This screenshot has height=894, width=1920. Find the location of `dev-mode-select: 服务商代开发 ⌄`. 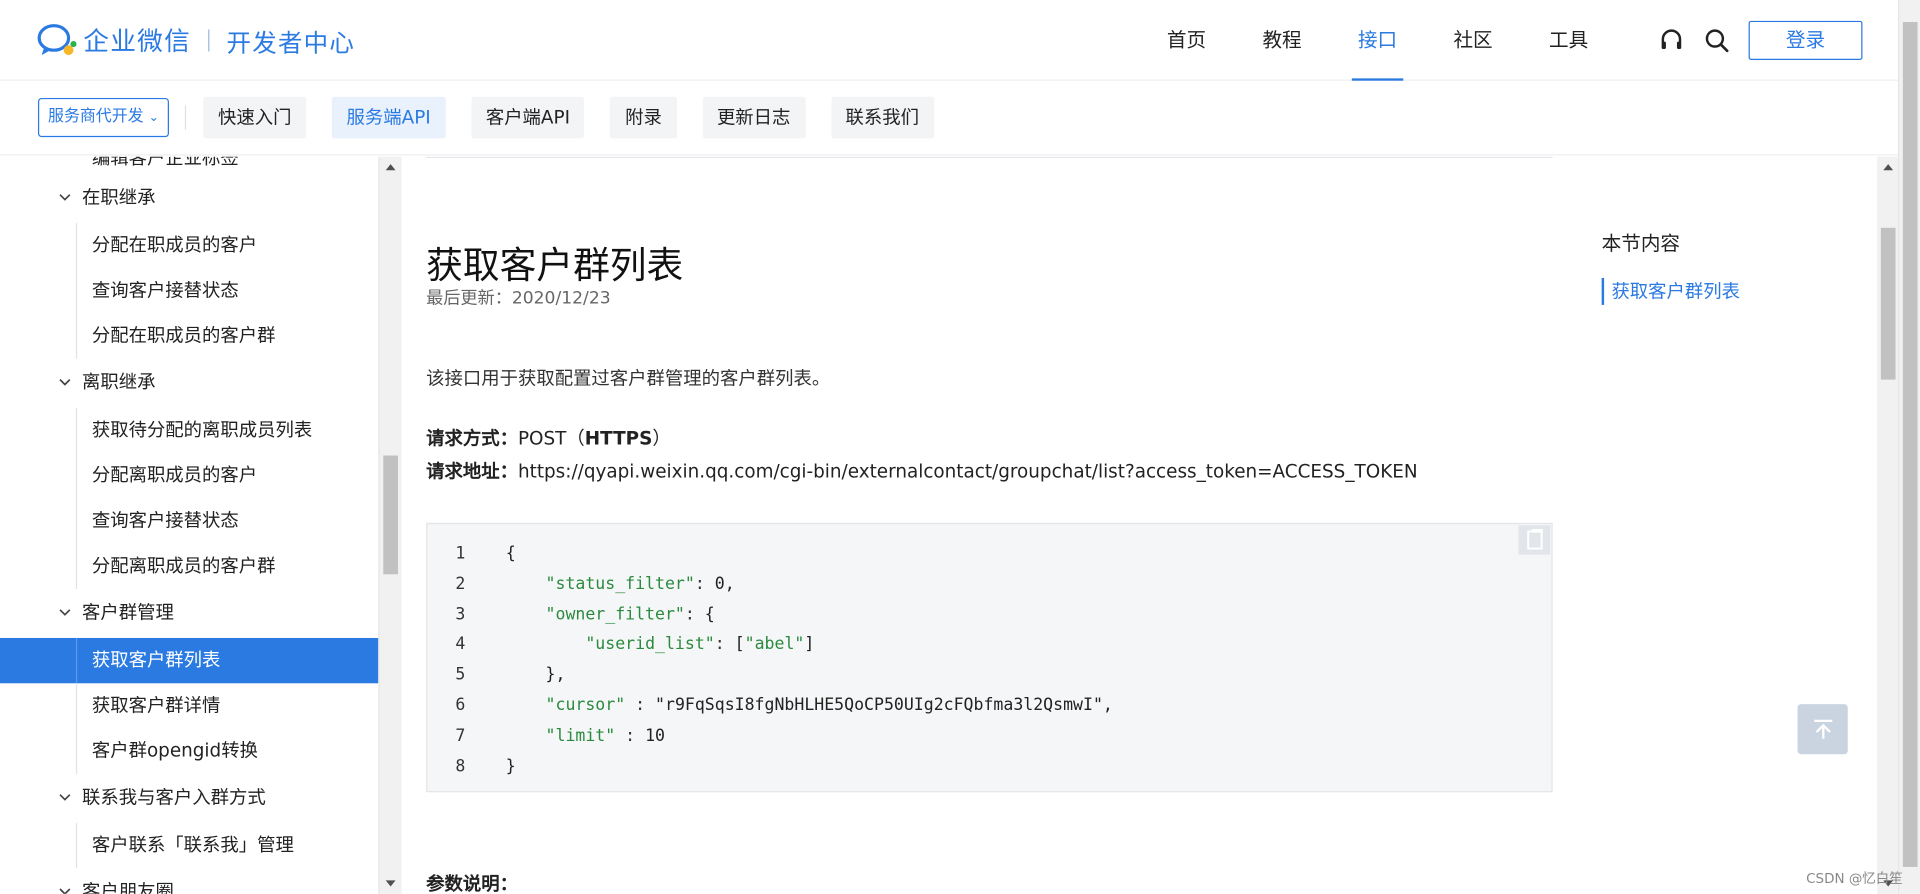

dev-mode-select: 服务商代开发 ⌄ is located at coordinates (103, 117).